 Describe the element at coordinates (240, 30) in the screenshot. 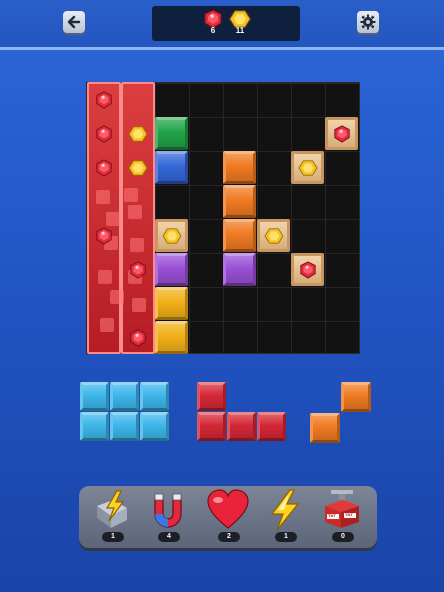

I see `gold-count: 11` at that location.